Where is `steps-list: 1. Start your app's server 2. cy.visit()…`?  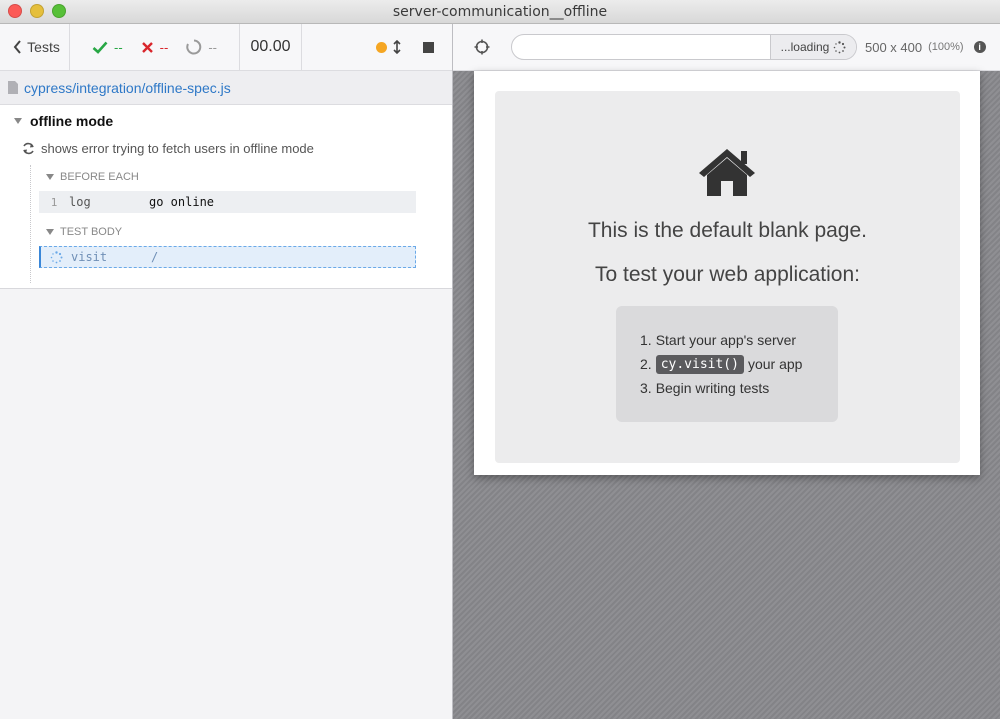
steps-list: 1. Start your app's server 2. cy.visit()… is located at coordinates (727, 364).